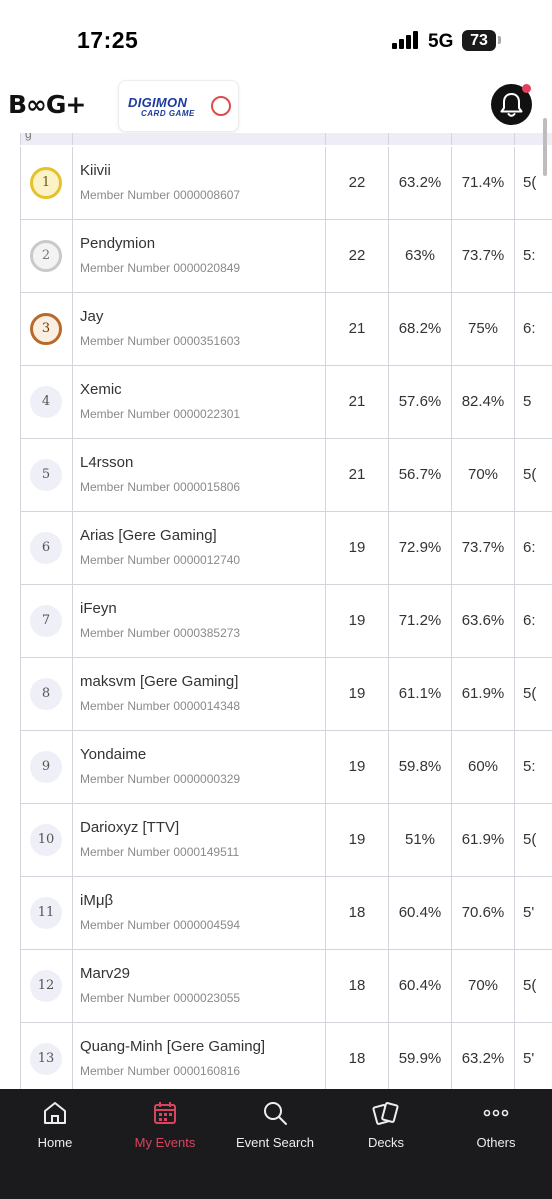  I want to click on ogw-cell: 6:, so click(533, 548).